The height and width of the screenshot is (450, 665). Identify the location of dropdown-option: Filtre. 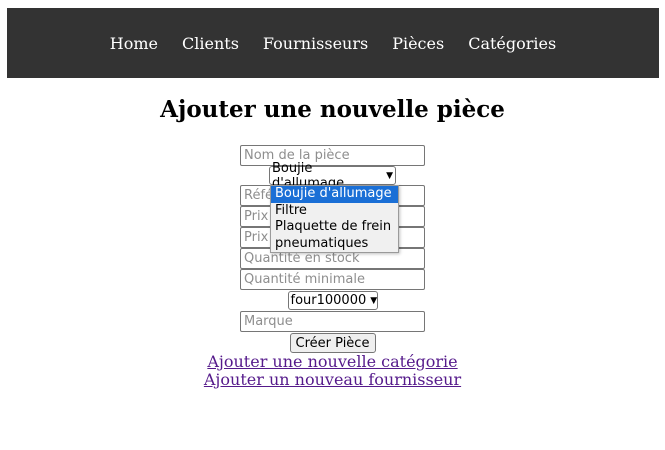
(334, 211).